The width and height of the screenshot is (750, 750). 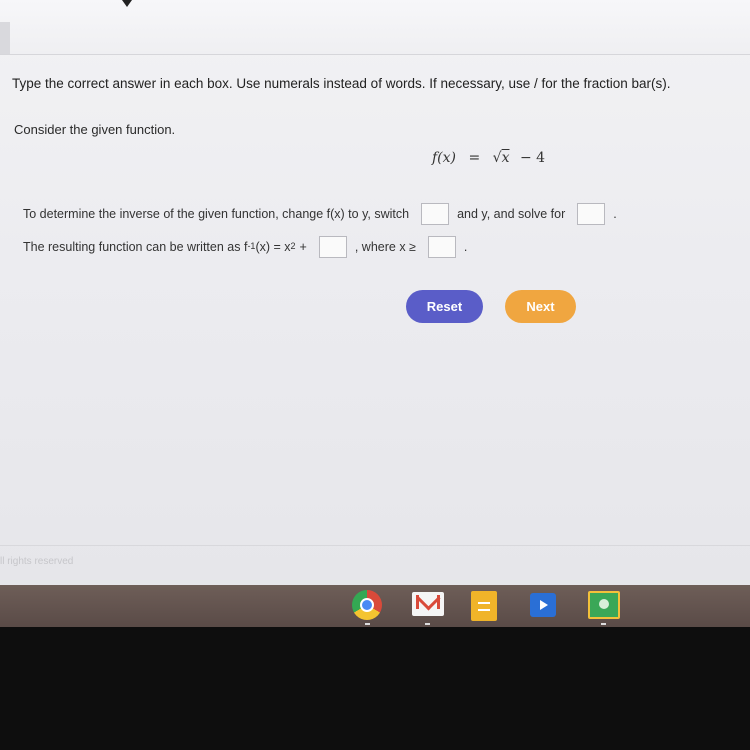 What do you see at coordinates (505, 158) in the screenshot?
I see `radicand: x` at bounding box center [505, 158].